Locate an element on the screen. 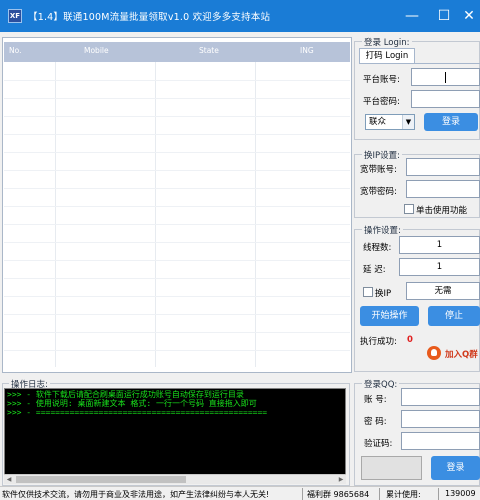 The height and width of the screenshot is (500, 480). threads-input: 1 is located at coordinates (439, 245).